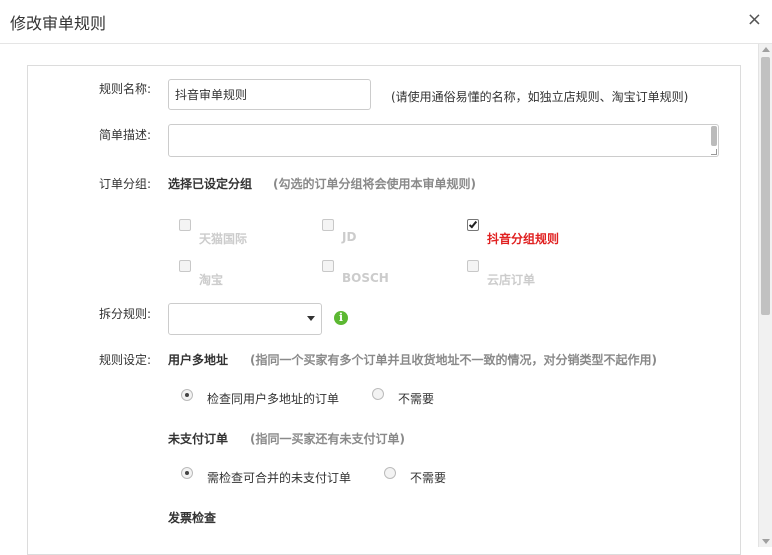 This screenshot has height=555, width=772. What do you see at coordinates (223, 239) in the screenshot?
I see `group-label-tmall: 天猫国际` at bounding box center [223, 239].